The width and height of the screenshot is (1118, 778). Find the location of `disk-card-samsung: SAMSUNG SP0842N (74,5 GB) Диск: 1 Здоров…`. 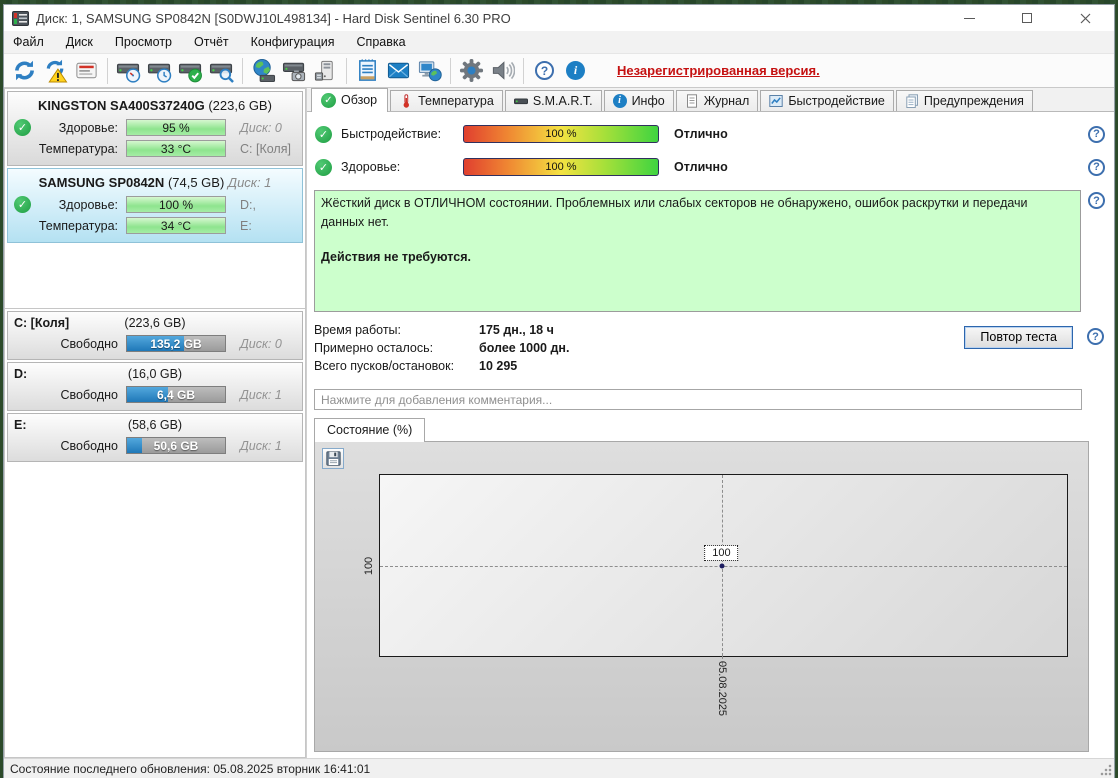

disk-card-samsung: SAMSUNG SP0842N (74,5 GB) Диск: 1 Здоров… is located at coordinates (155, 205).